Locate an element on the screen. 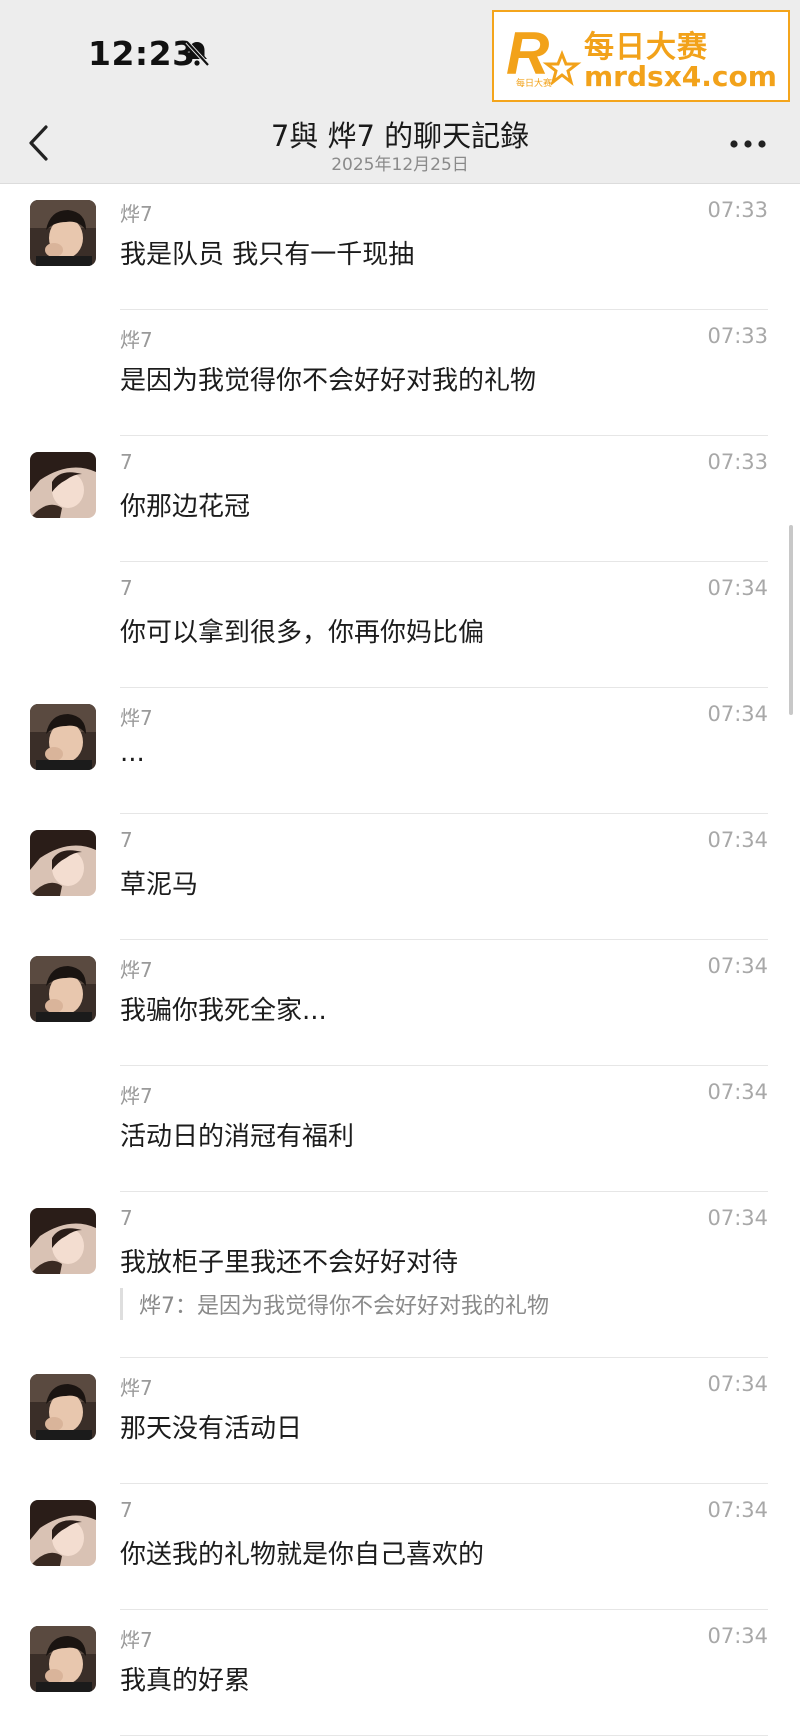 Image resolution: width=800 pixels, height=1736 pixels. status-time: 12:23 is located at coordinates (142, 53).